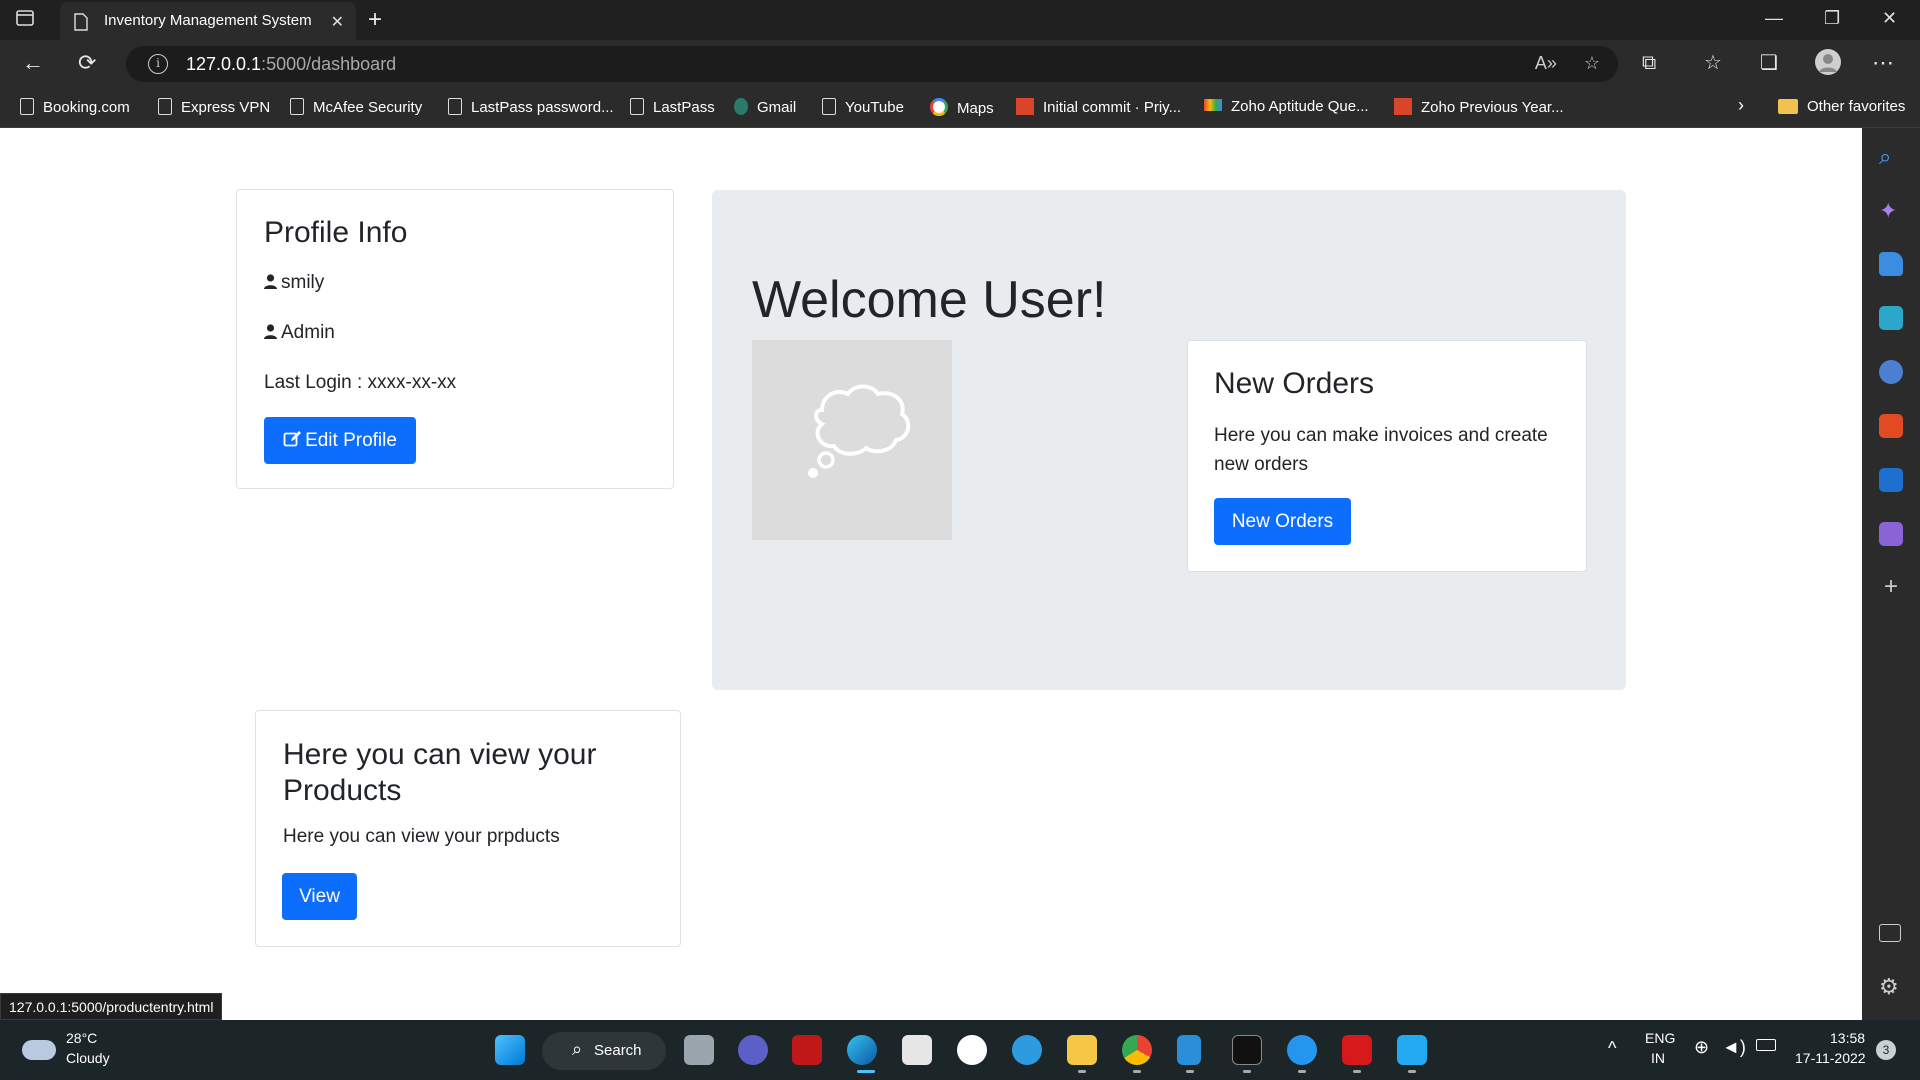 The width and height of the screenshot is (1920, 1080). I want to click on language-bottom: IN, so click(1658, 1058).